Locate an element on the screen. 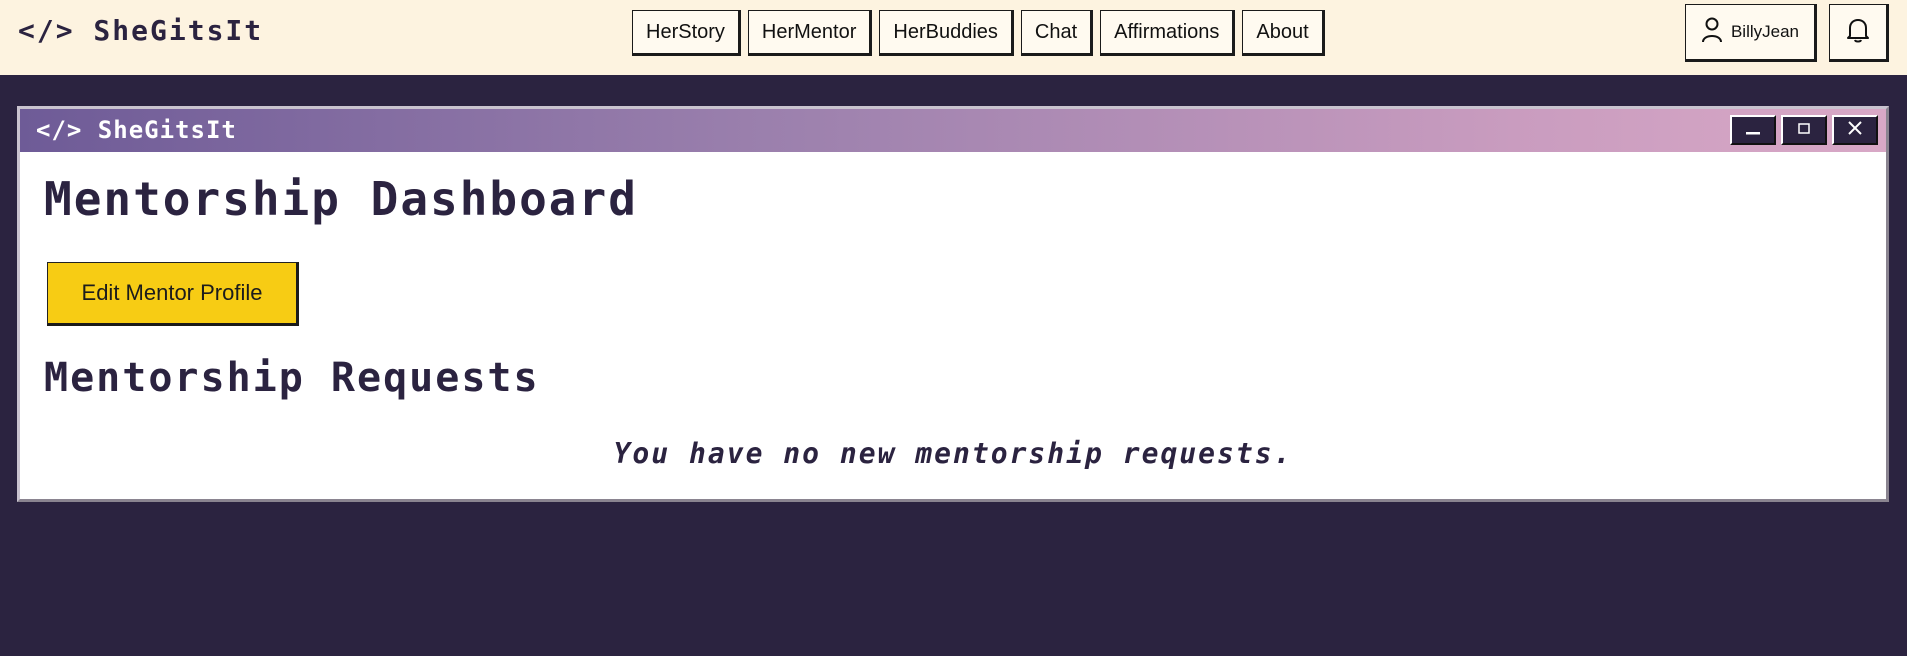  notifications-button is located at coordinates (1859, 33).